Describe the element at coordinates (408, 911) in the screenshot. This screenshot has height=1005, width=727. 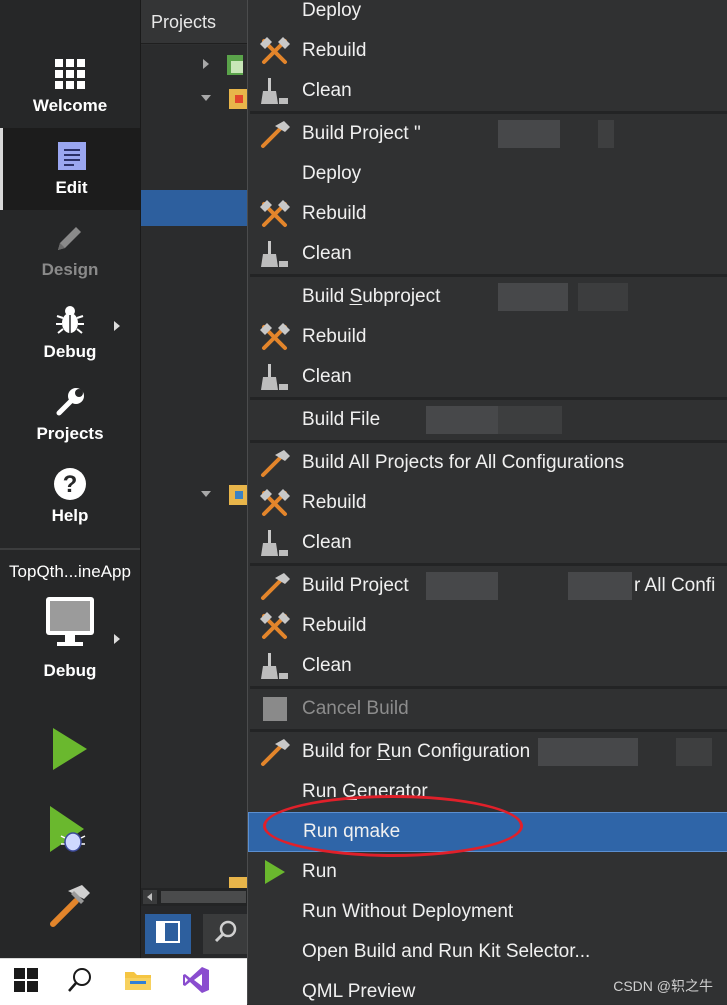
I see `menu-item-label: Run Without Deployment` at that location.